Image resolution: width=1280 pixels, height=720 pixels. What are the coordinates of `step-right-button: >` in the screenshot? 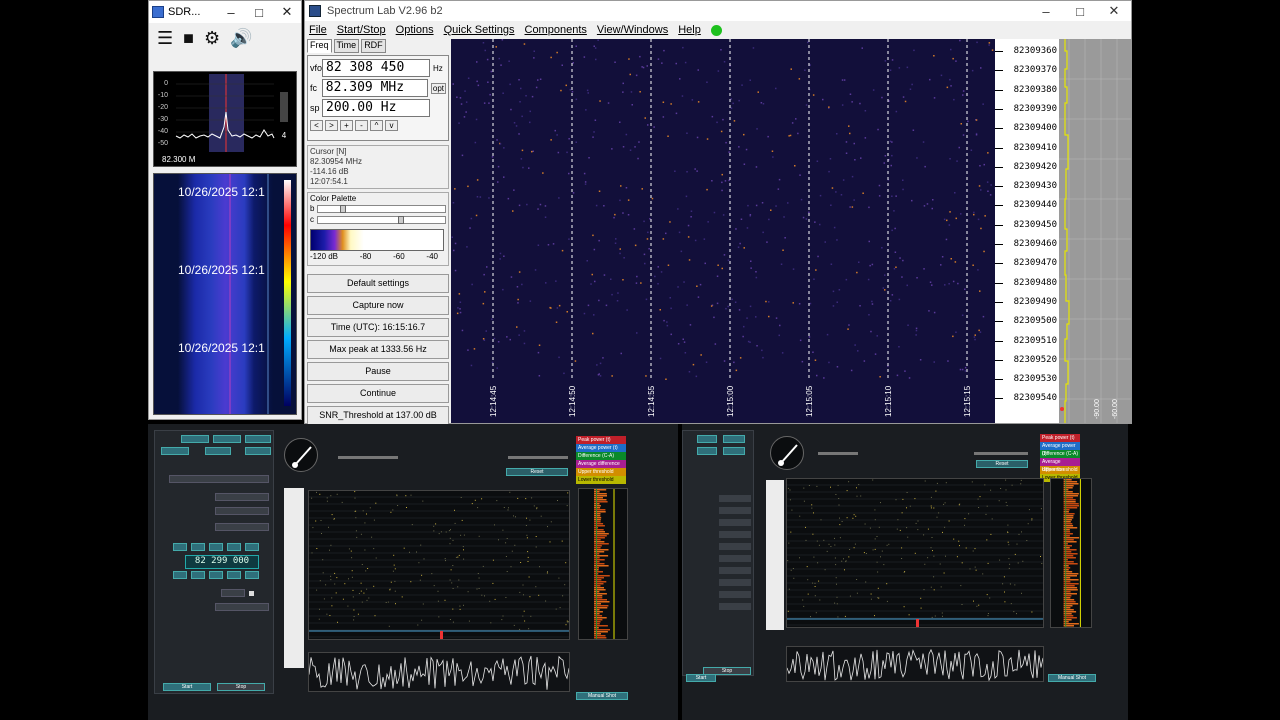 It's located at (331, 125).